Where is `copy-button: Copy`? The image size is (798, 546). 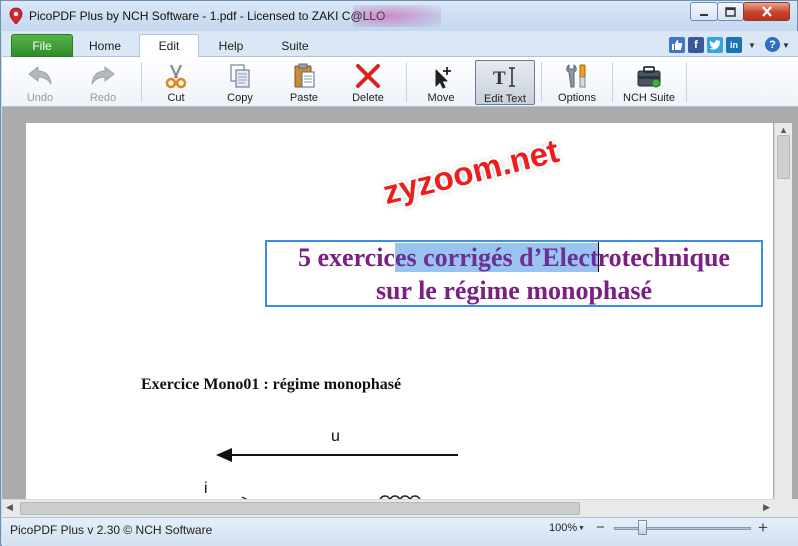
copy-button: Copy is located at coordinates (240, 82).